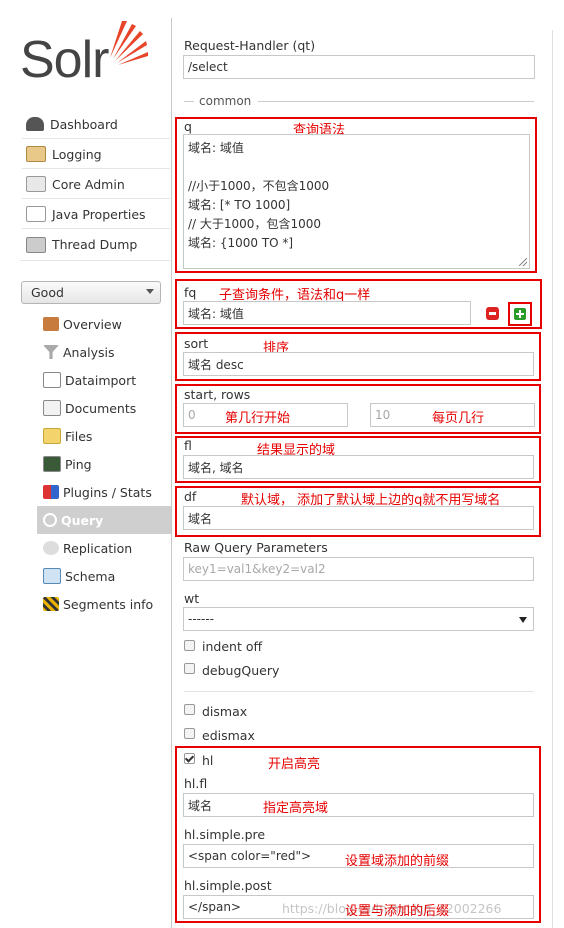 This screenshot has height=928, width=564. What do you see at coordinates (327, 313) in the screenshot?
I see `fq-input: 域名: 域值` at bounding box center [327, 313].